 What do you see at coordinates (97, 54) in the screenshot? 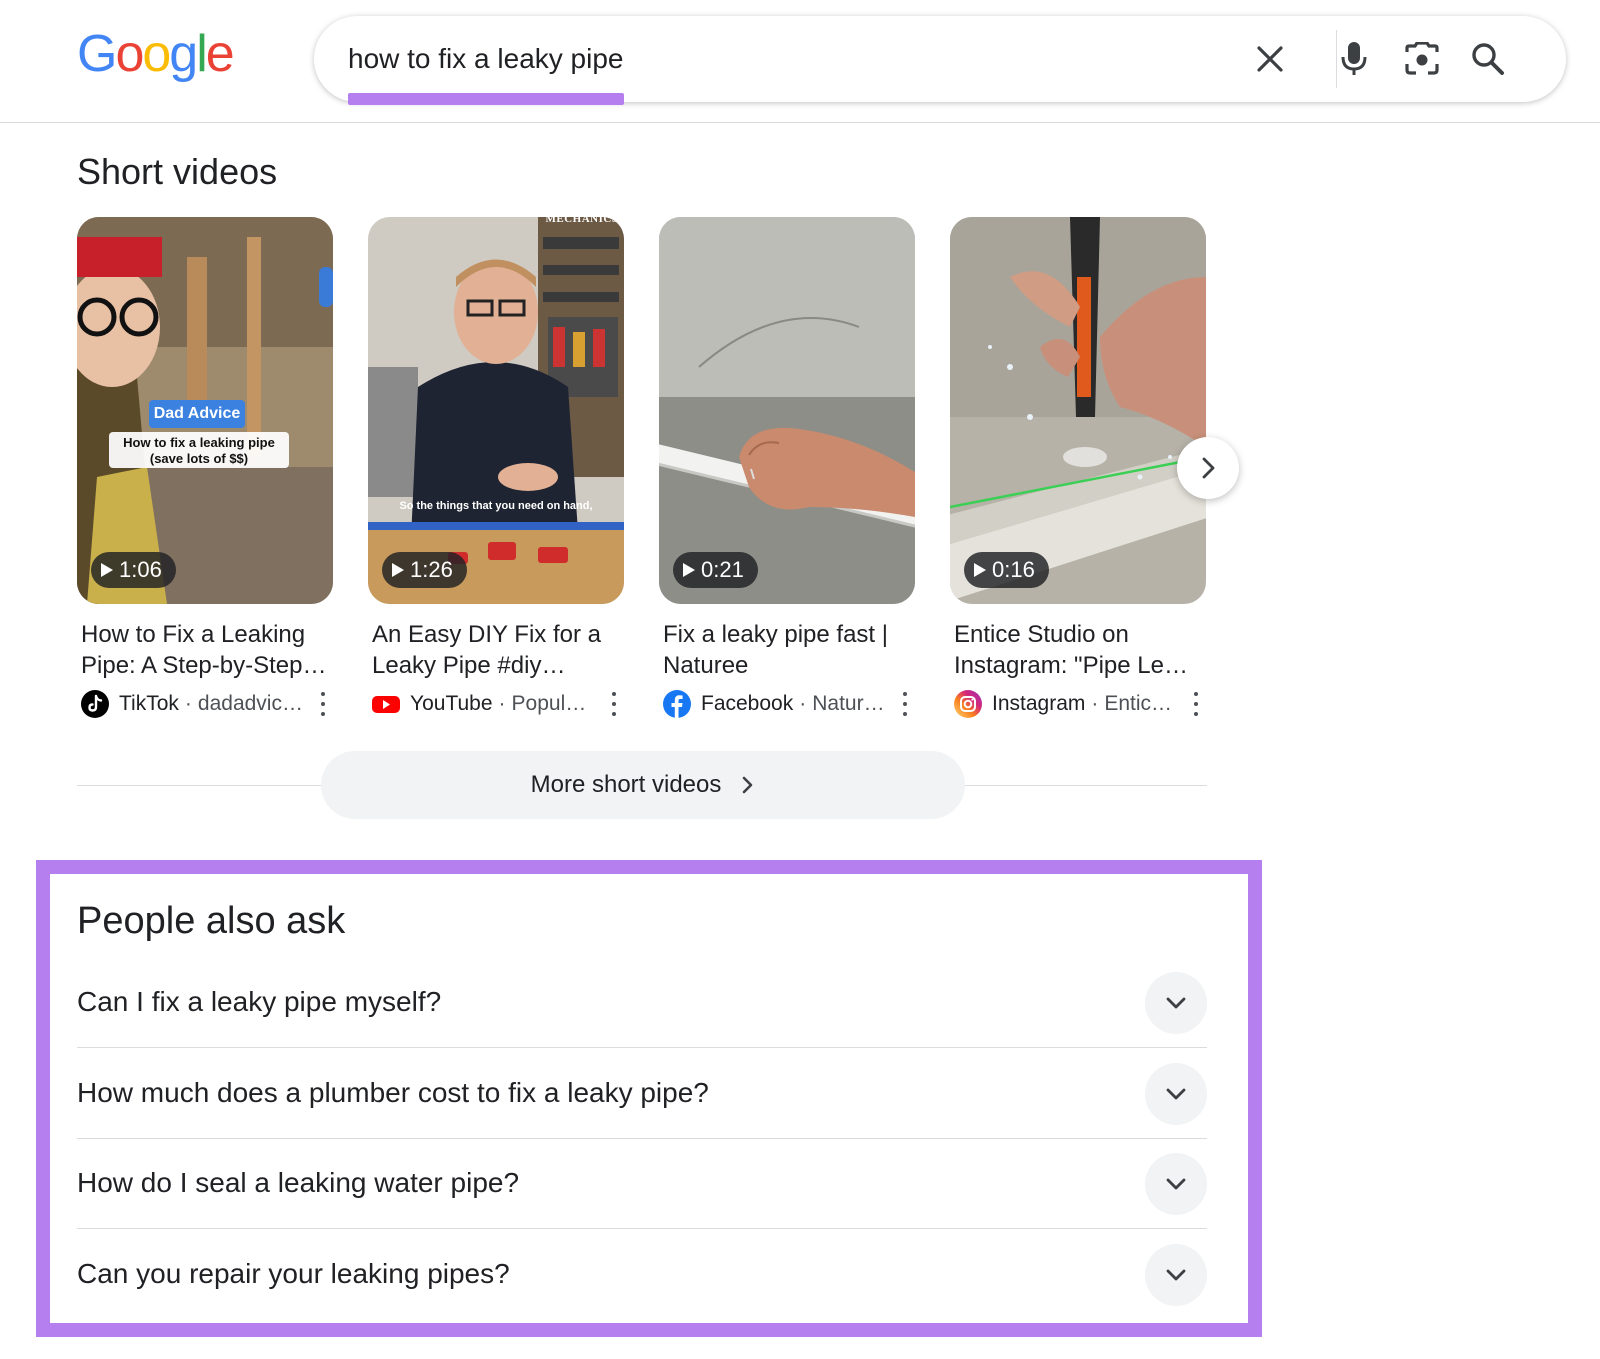
I see `logo-letter: G` at bounding box center [97, 54].